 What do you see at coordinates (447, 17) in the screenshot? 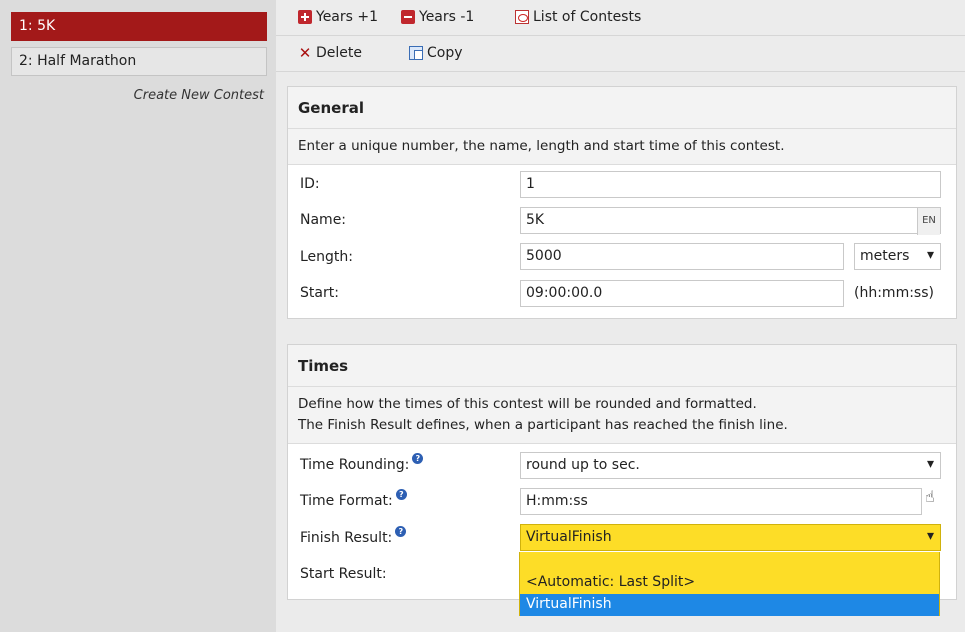
I see `years-minus-label: Years -1` at bounding box center [447, 17].